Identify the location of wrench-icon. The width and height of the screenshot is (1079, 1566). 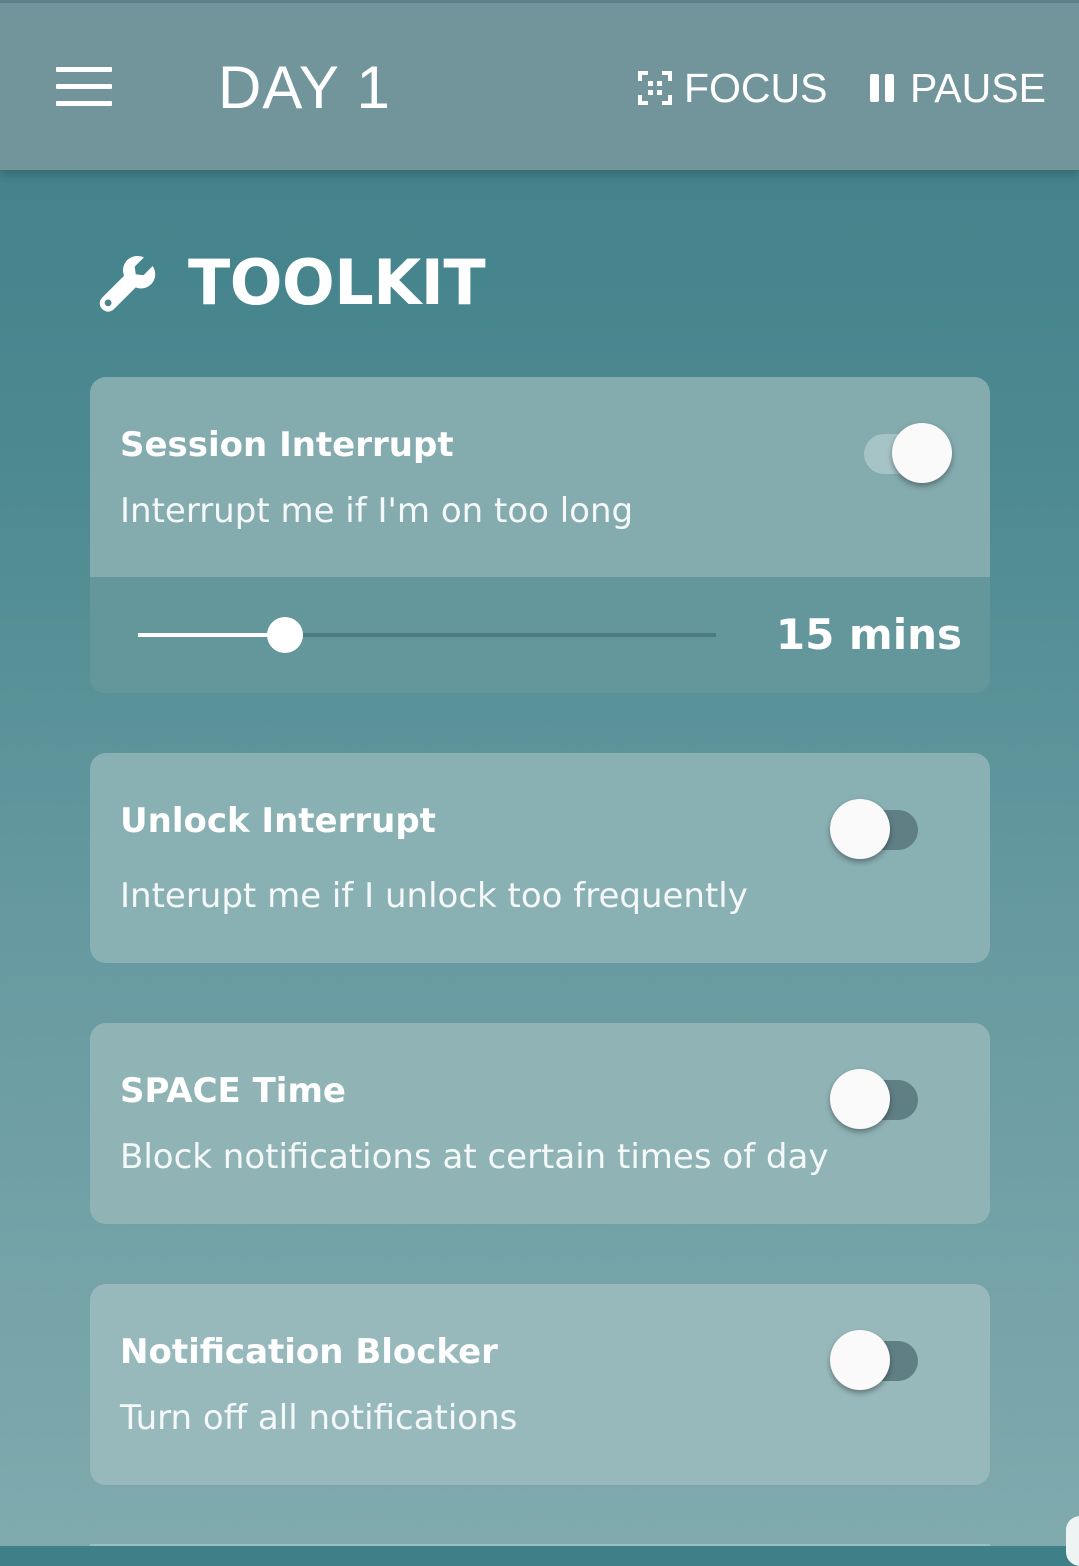
(127, 283).